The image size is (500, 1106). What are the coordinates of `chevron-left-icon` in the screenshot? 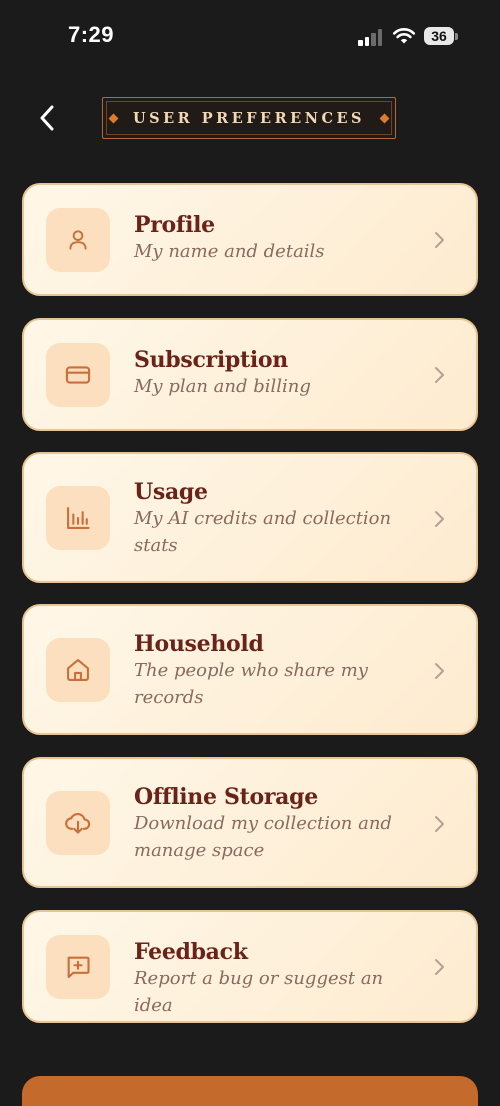 It's located at (47, 118).